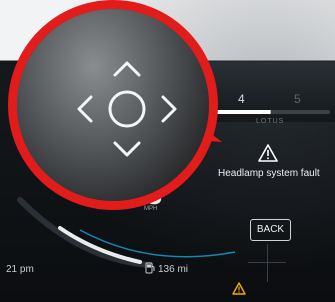  What do you see at coordinates (239, 288) in the screenshot?
I see `warning-indicator-icon` at bounding box center [239, 288].